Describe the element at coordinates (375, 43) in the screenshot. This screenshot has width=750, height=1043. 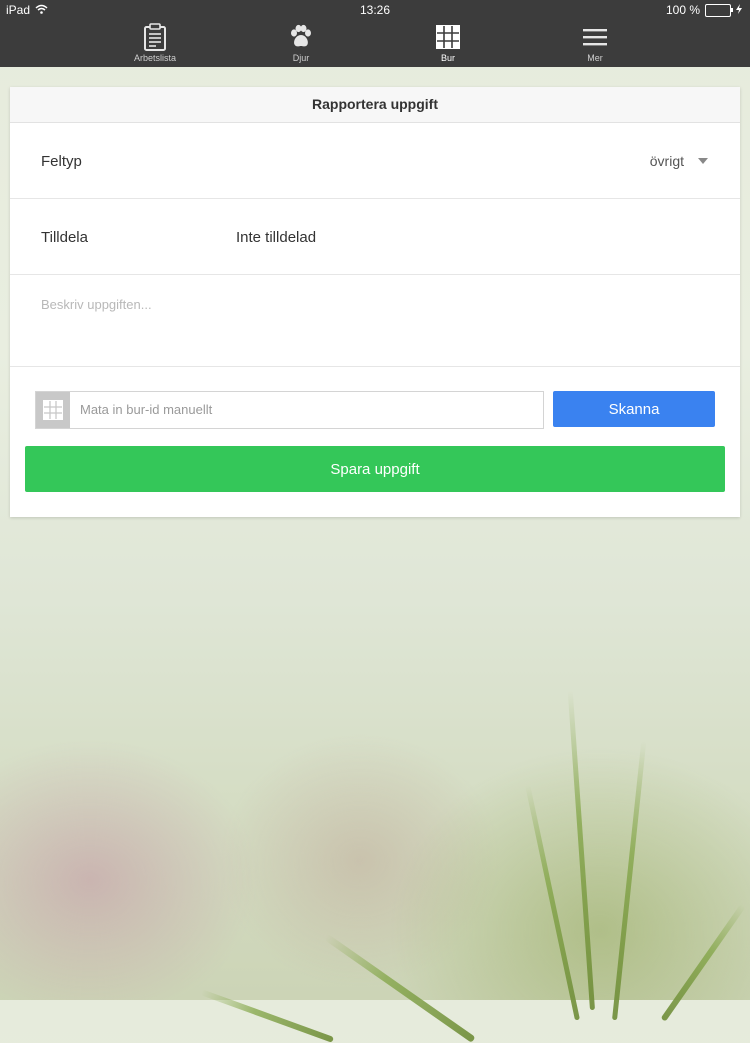
I see `tab-bar: Arbetslista Djur Bur Mer` at that location.